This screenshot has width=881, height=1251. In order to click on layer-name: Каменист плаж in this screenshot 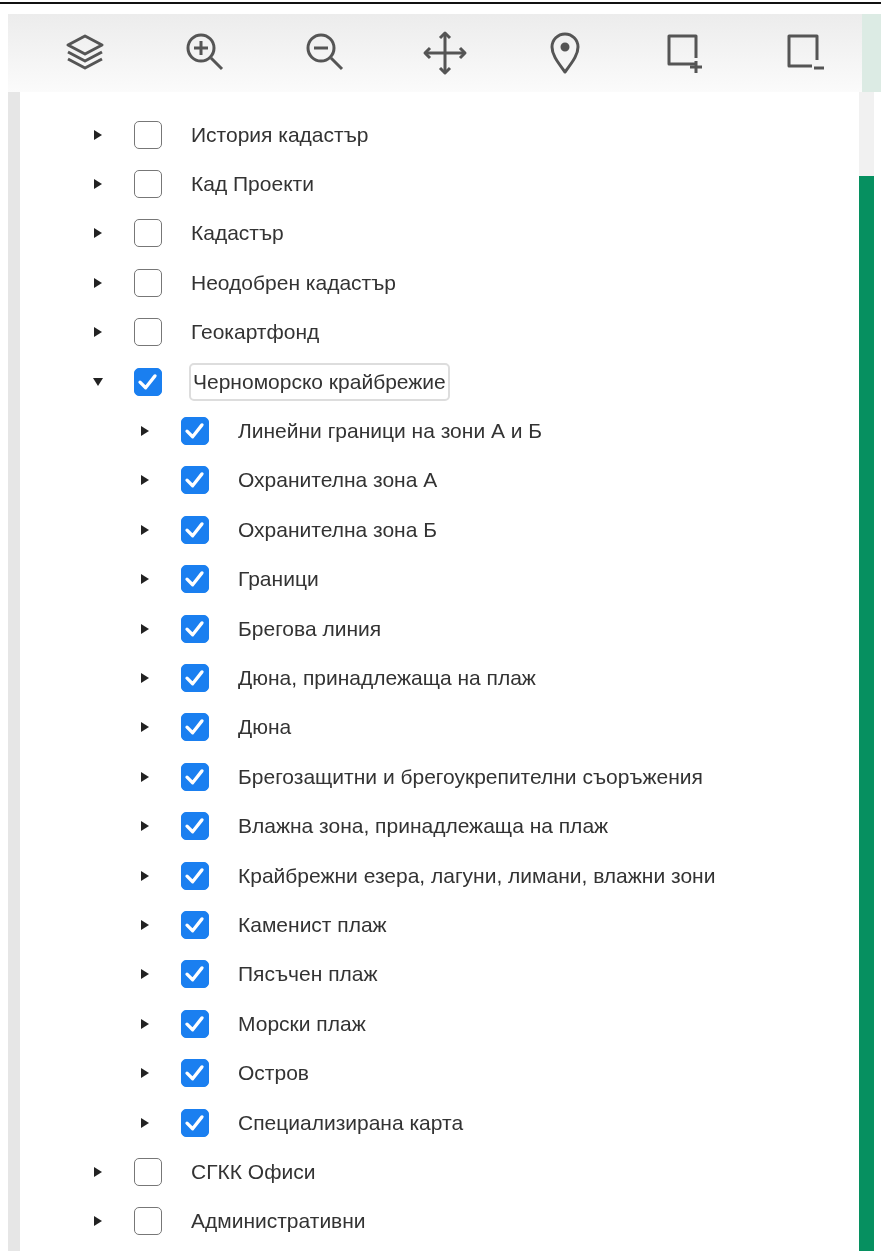, I will do `click(312, 924)`.